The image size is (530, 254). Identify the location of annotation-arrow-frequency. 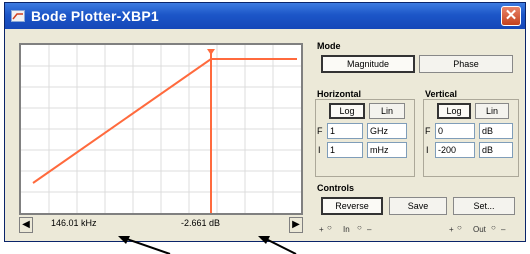
(147, 245).